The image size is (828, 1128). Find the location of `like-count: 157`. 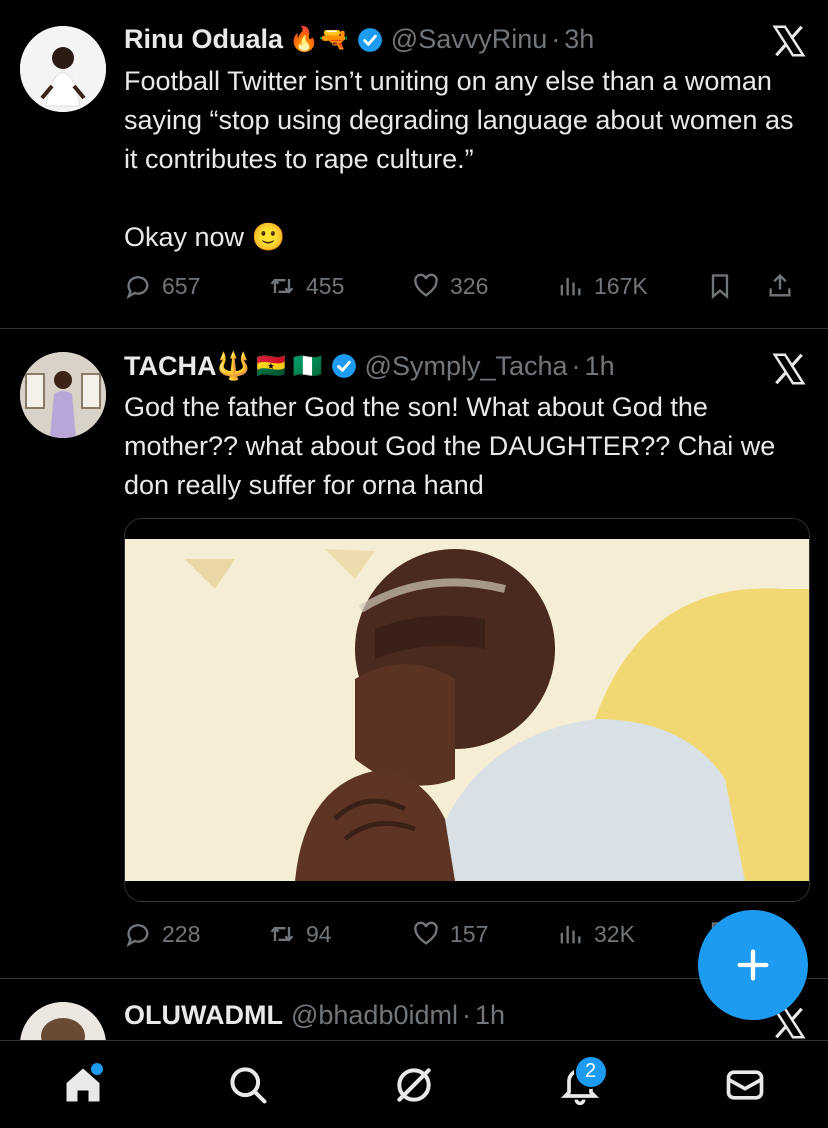

like-count: 157 is located at coordinates (469, 933).